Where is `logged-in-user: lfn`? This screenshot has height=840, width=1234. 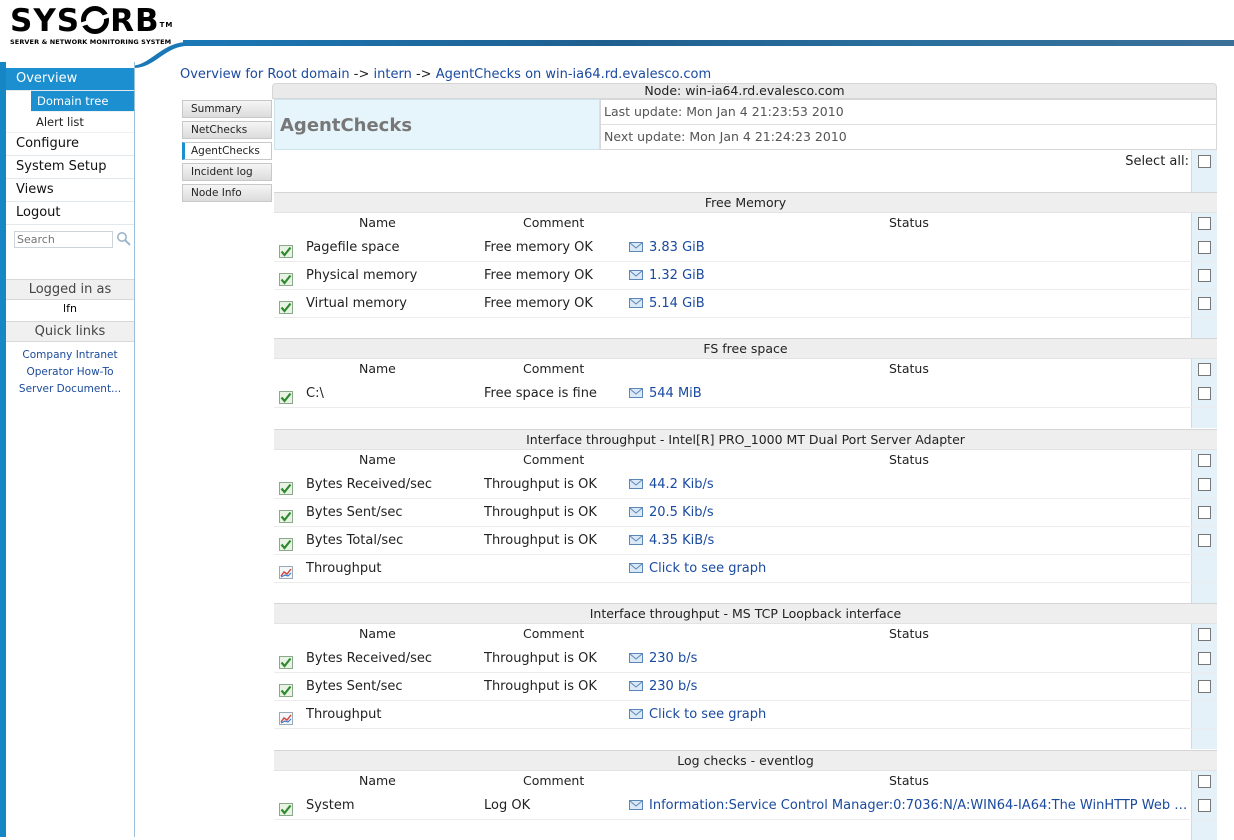
logged-in-user: lfn is located at coordinates (70, 308).